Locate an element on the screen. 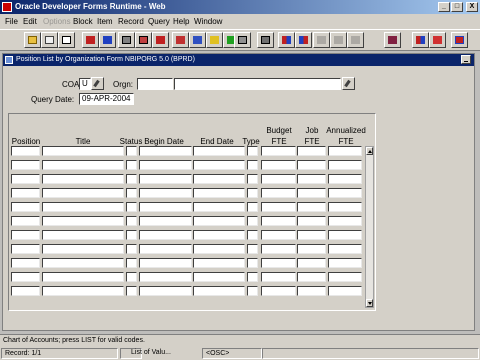  orgn-lov-button is located at coordinates (348, 83).